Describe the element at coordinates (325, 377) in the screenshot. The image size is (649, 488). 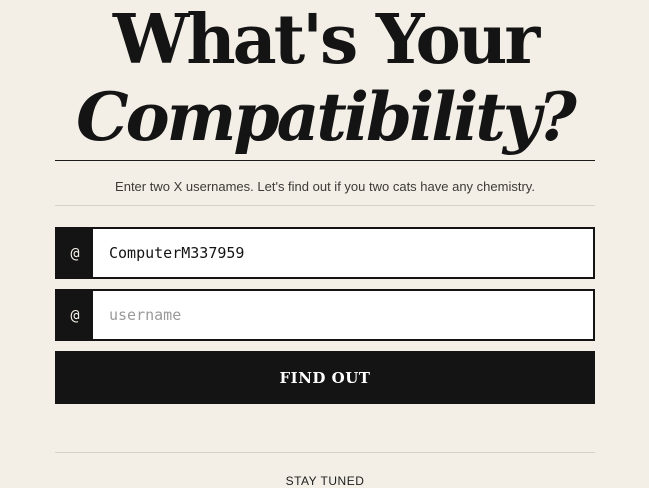
I see `find-out-button: FIND OUT` at that location.